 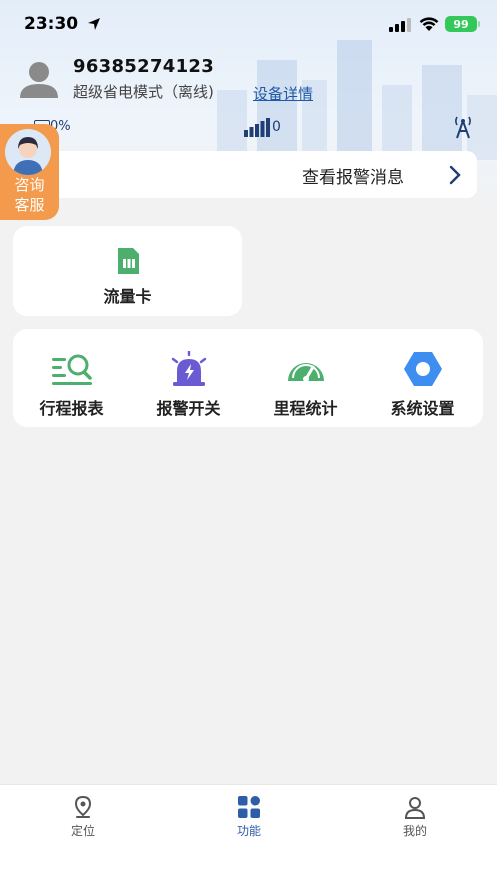 What do you see at coordinates (414, 831) in the screenshot?
I see `tab-mine-label: 我的` at bounding box center [414, 831].